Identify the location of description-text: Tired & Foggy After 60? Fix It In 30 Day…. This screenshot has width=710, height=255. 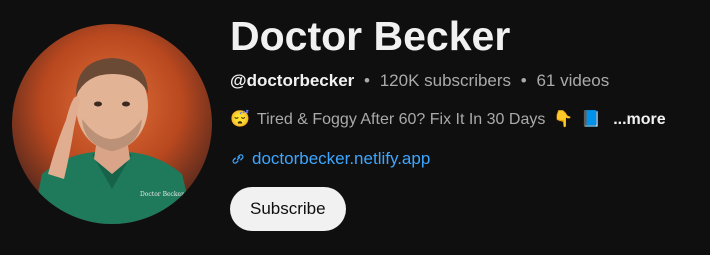
(401, 119).